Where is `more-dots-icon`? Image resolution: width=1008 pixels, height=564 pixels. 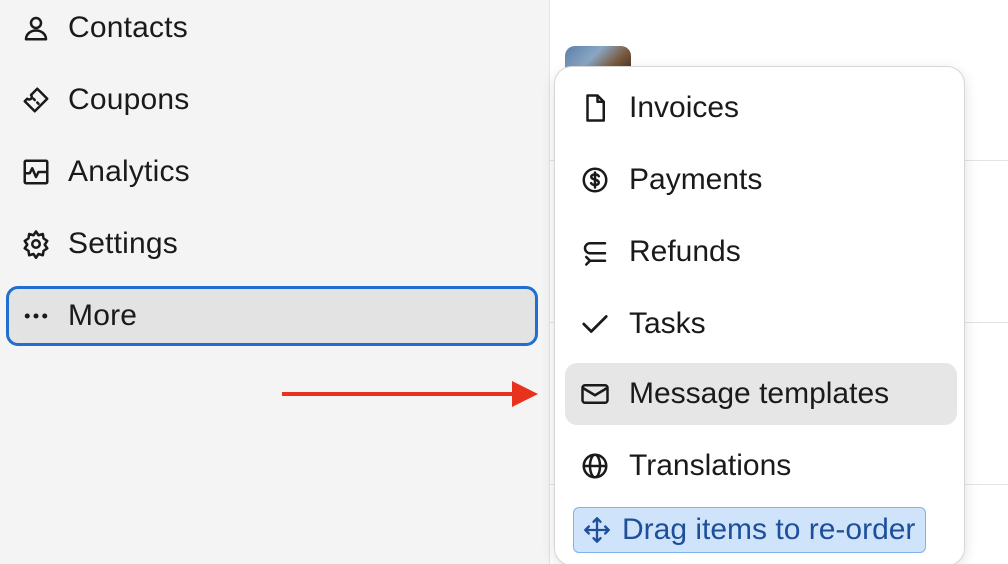 more-dots-icon is located at coordinates (36, 316).